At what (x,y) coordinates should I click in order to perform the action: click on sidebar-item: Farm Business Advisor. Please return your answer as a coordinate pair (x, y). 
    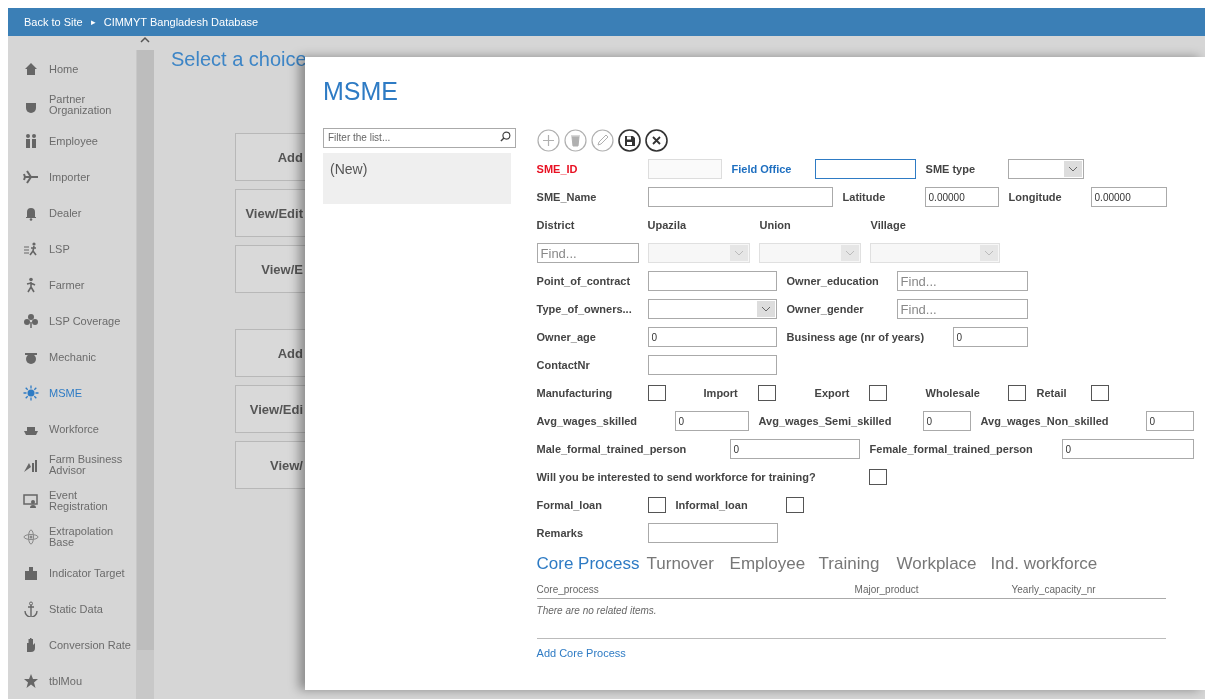
    Looking at the image, I should click on (72, 465).